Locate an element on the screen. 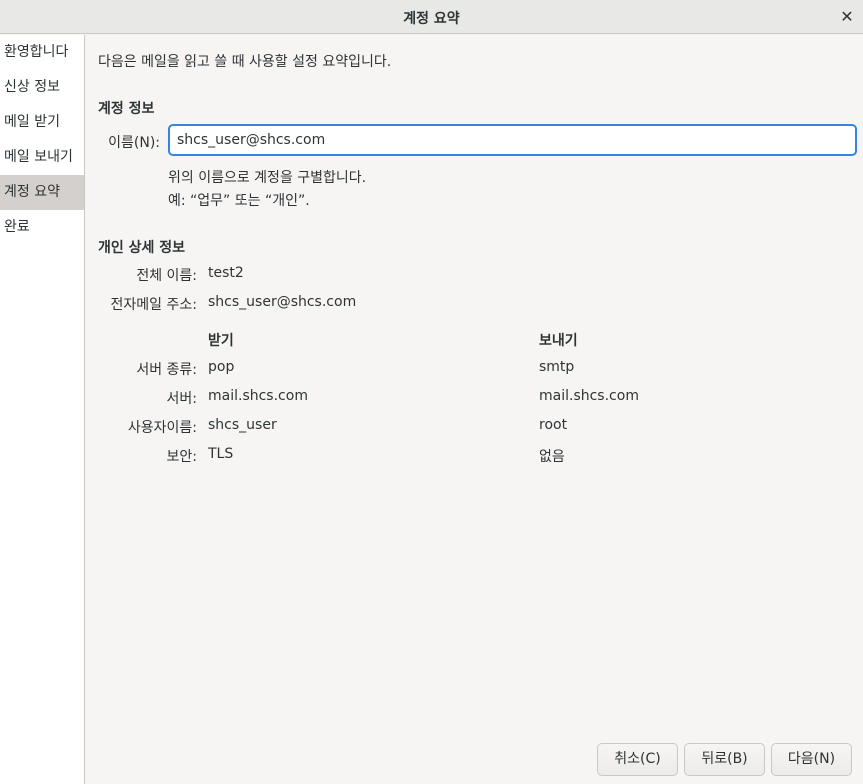 The width and height of the screenshot is (863, 784). email-value: shcs_user@shcs.com is located at coordinates (282, 302).